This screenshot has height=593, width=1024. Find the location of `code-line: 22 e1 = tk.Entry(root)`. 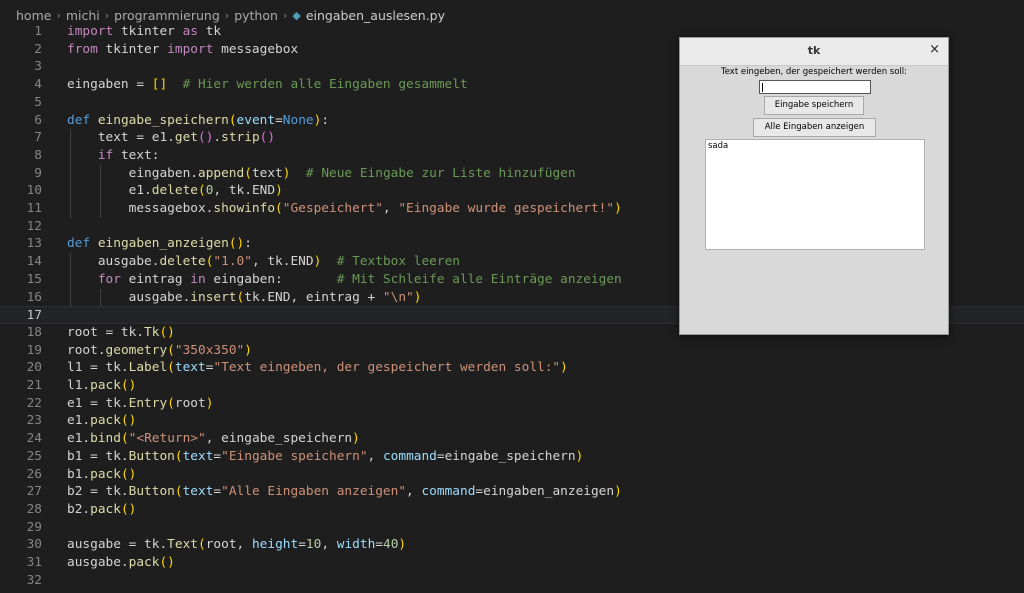

code-line: 22 e1 = tk.Entry(root) is located at coordinates (512, 404).